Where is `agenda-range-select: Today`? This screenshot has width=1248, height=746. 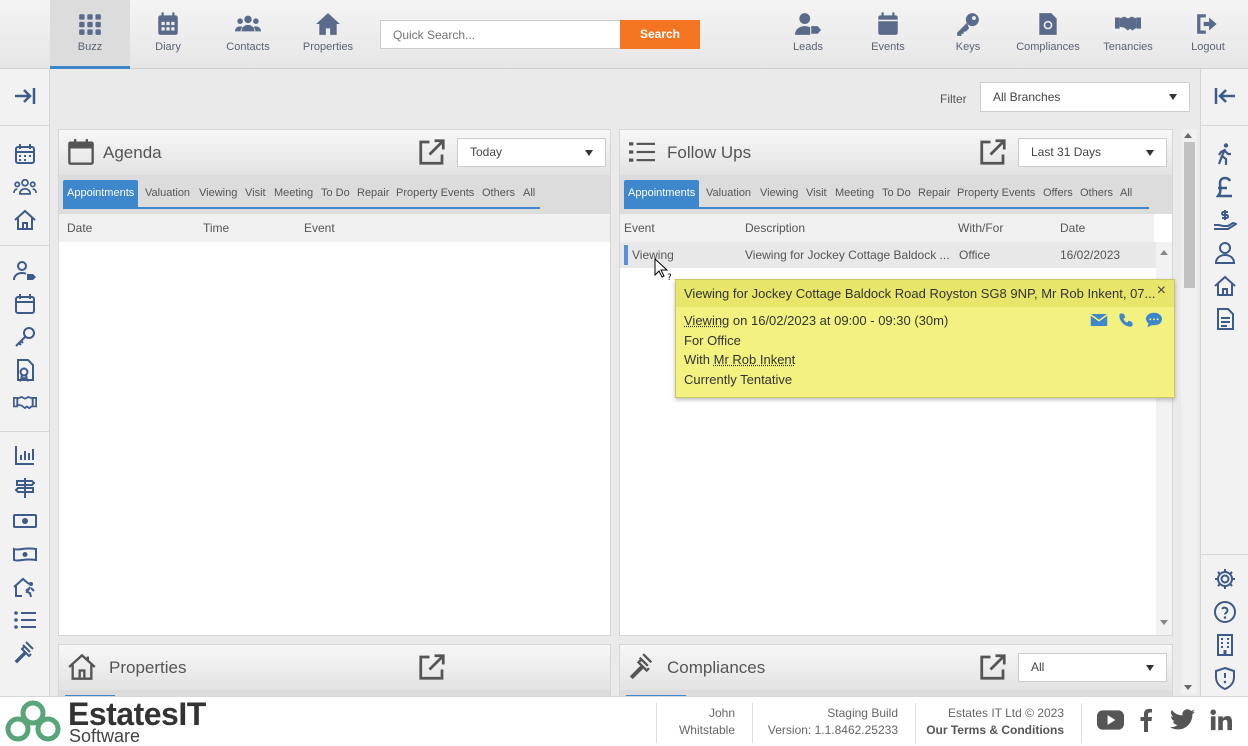 agenda-range-select: Today is located at coordinates (531, 152).